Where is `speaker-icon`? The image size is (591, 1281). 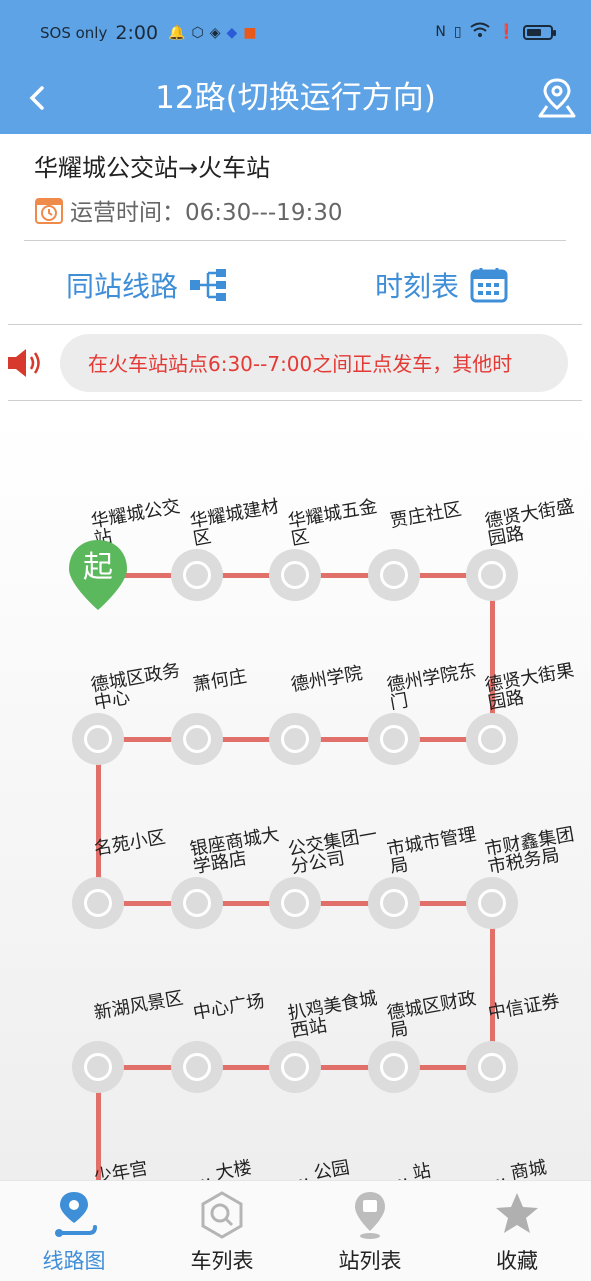 speaker-icon is located at coordinates (24, 363).